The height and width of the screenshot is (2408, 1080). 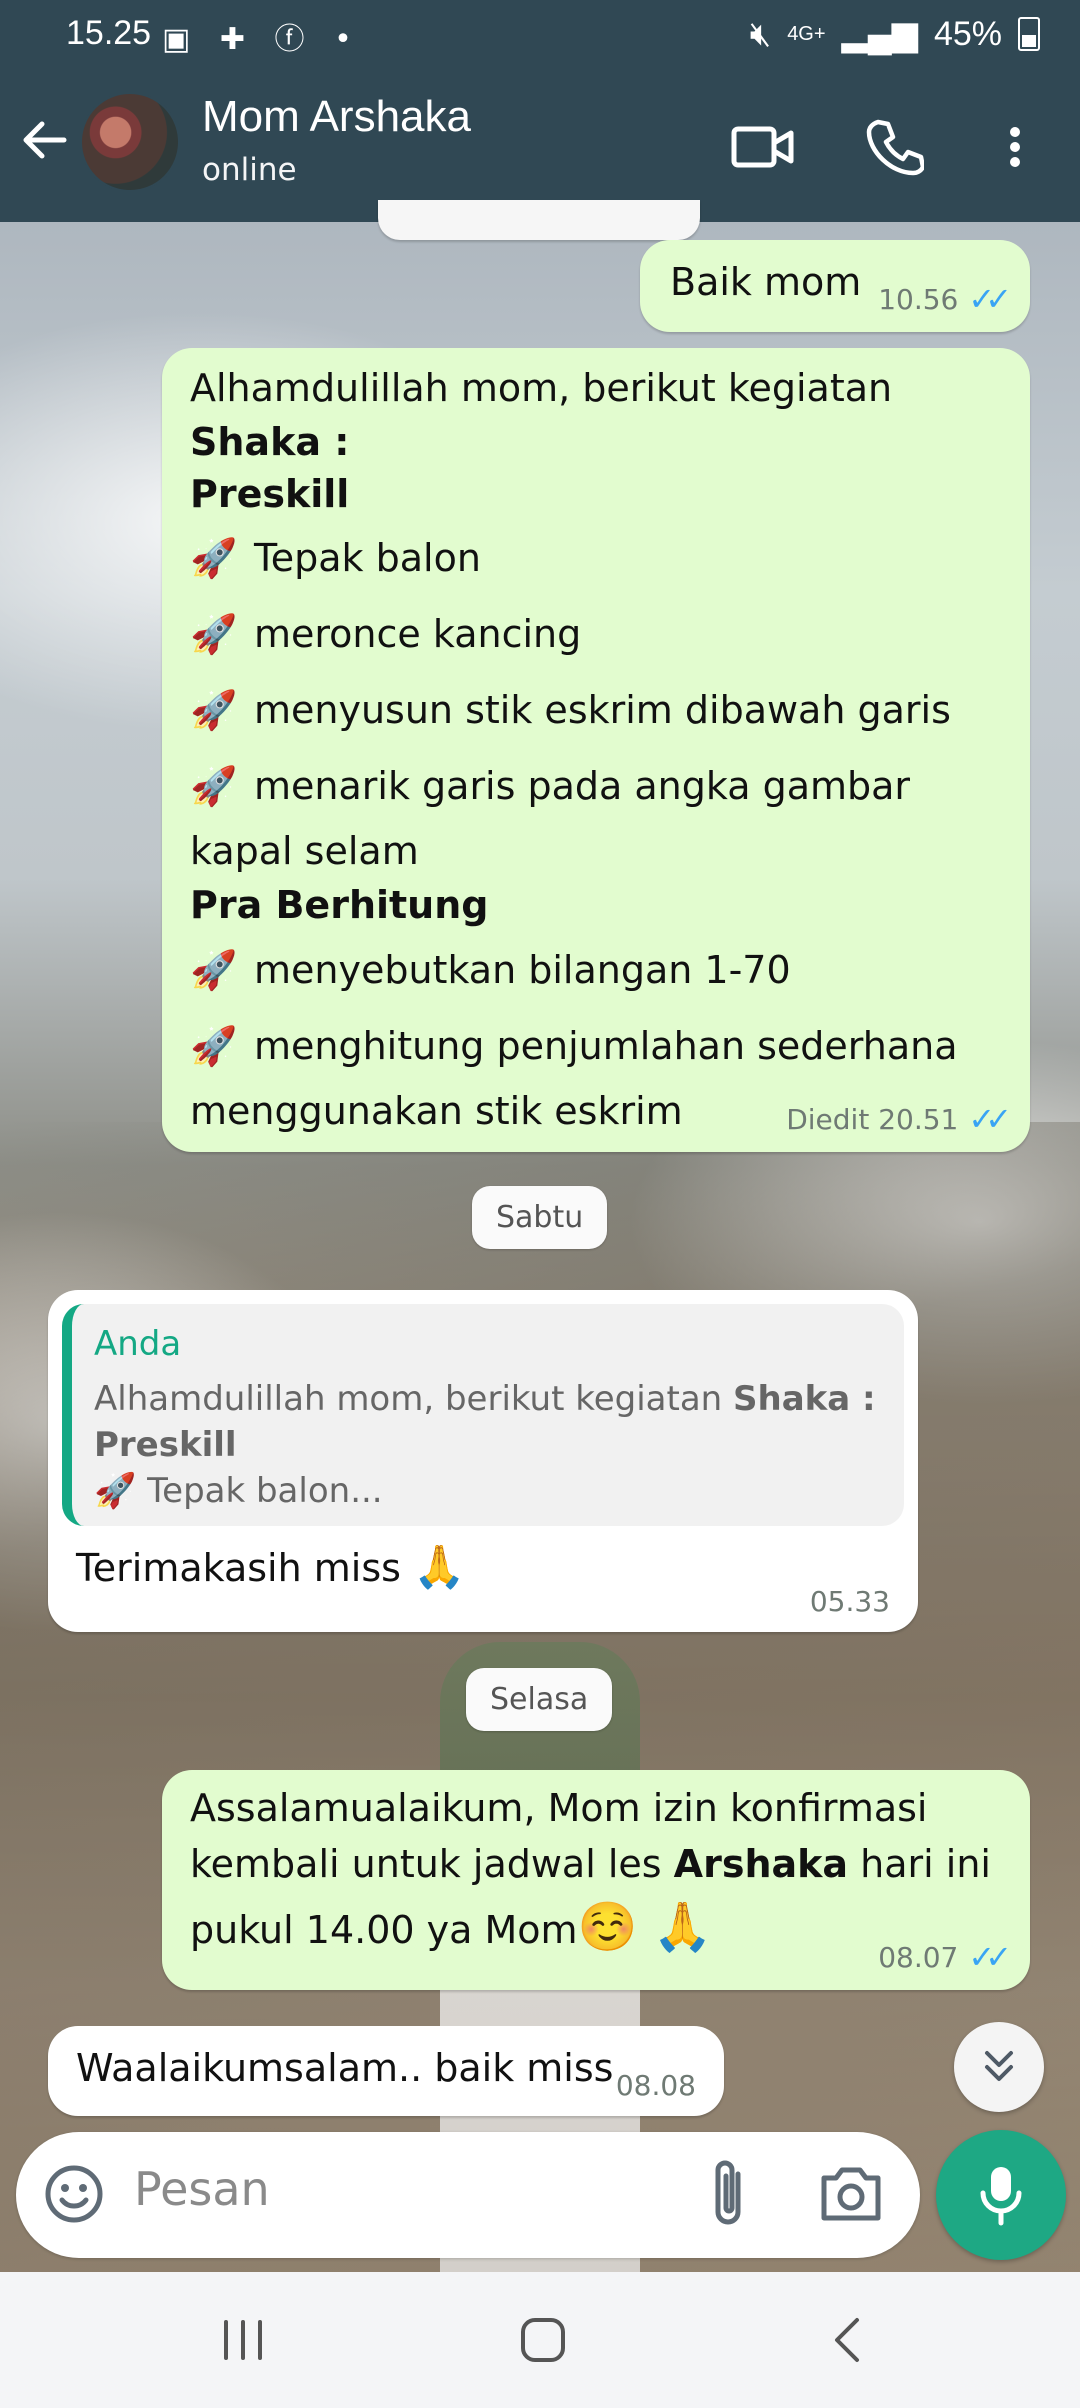 I want to click on message-time: Diedit 20.51, so click(x=872, y=1119).